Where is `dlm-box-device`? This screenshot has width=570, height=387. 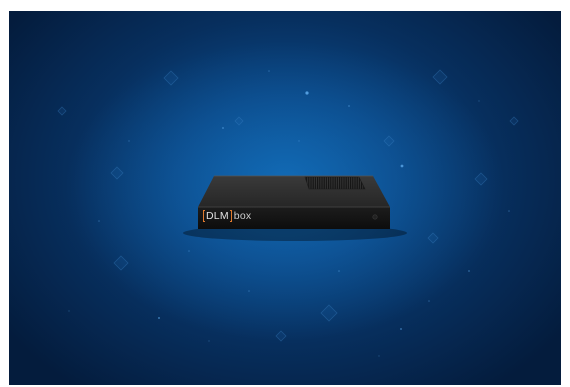 dlm-box-device is located at coordinates (295, 208).